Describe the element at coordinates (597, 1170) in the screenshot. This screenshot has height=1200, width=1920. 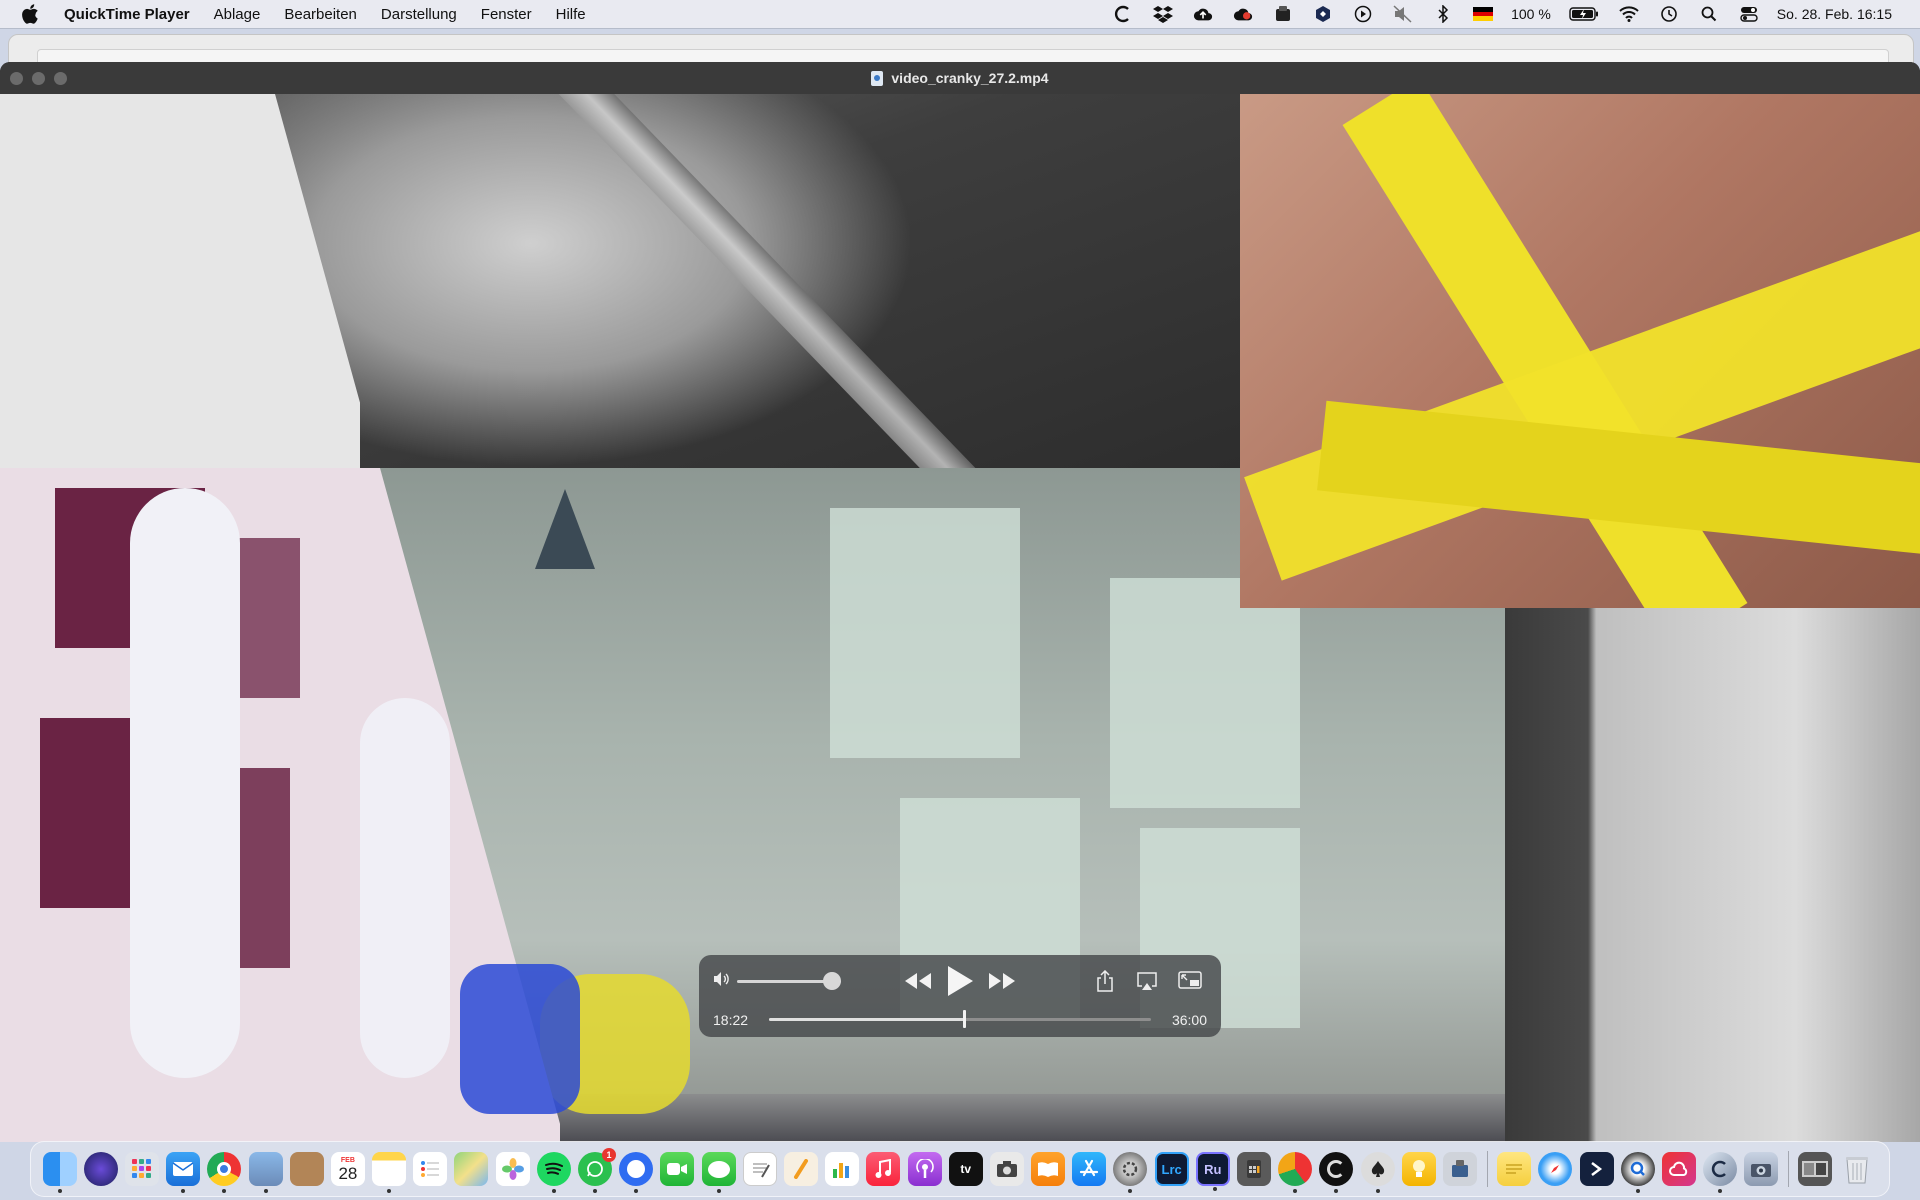
I see `whatsapp-icon: 1` at that location.